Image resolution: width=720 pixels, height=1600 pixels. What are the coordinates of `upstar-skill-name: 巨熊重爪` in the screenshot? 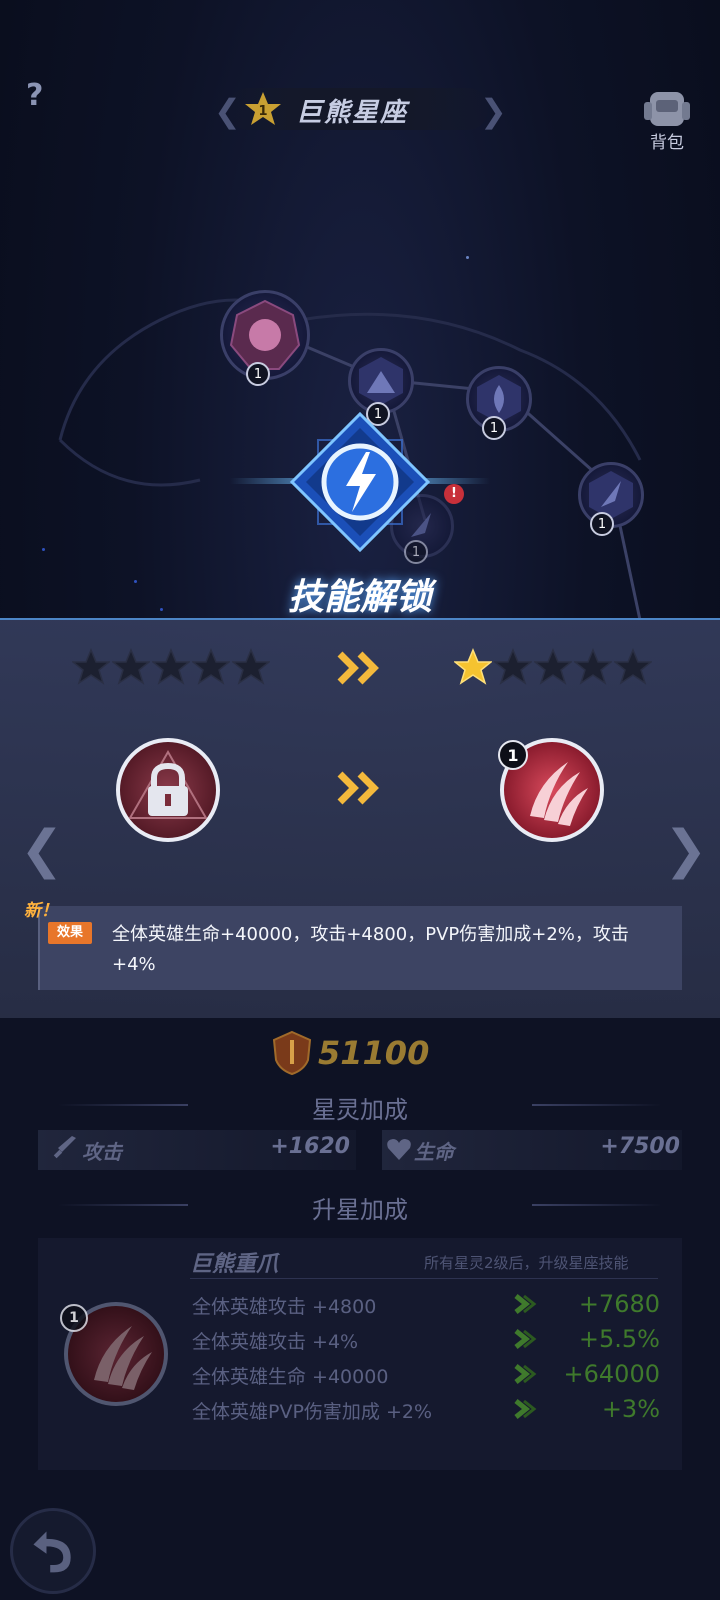 It's located at (234, 1264).